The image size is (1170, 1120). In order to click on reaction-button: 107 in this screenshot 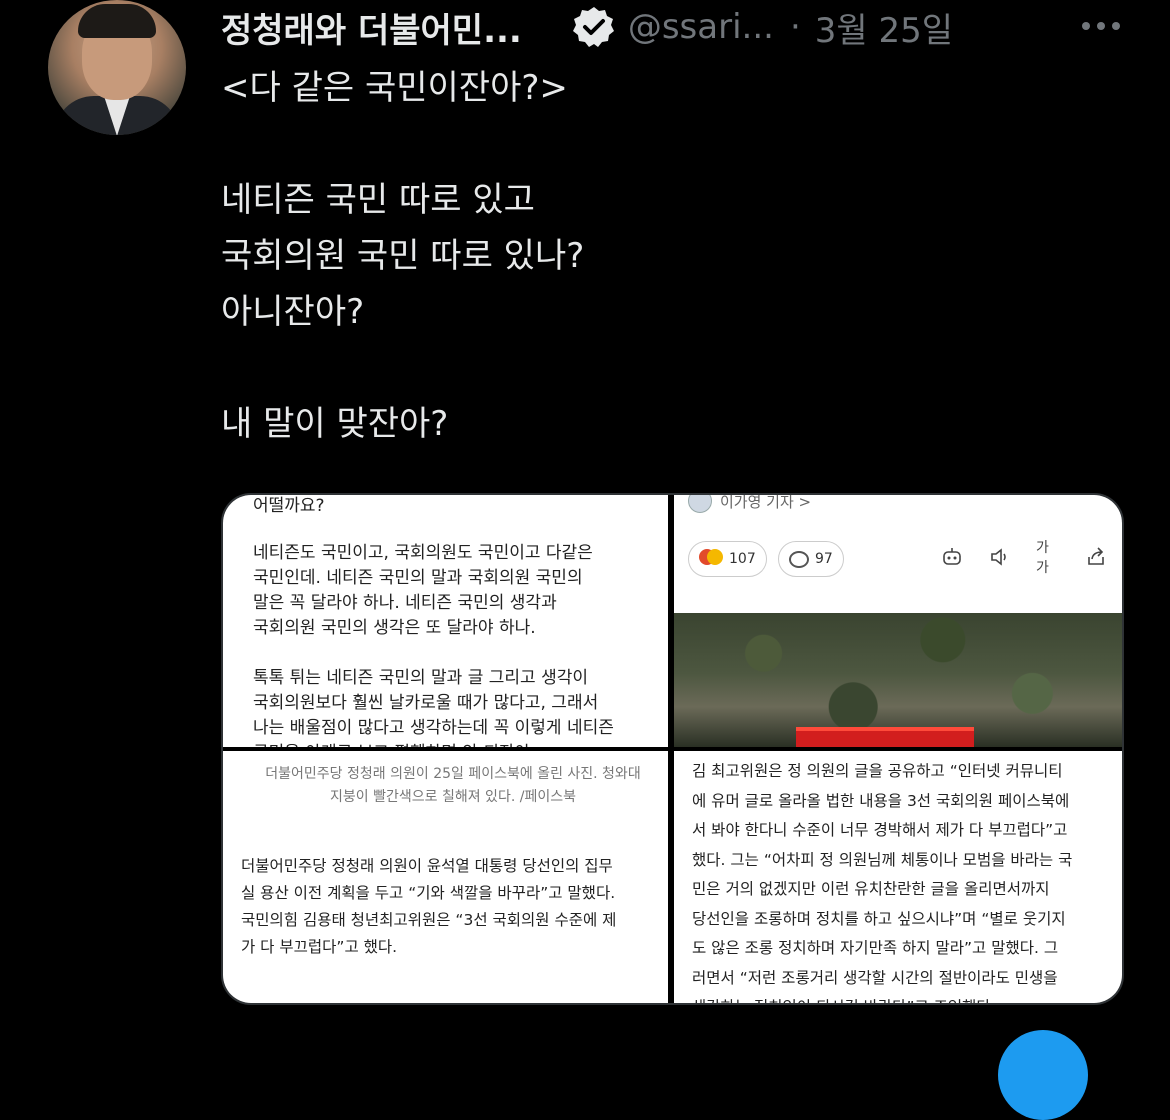, I will do `click(727, 559)`.